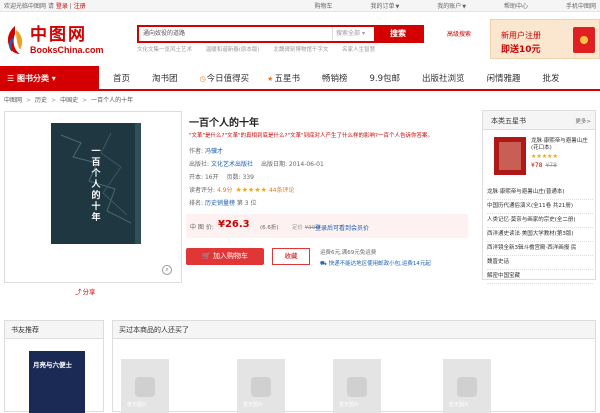 This screenshot has width=600, height=413. Describe the element at coordinates (398, 34) in the screenshot. I see `search-button: 搜索` at that location.